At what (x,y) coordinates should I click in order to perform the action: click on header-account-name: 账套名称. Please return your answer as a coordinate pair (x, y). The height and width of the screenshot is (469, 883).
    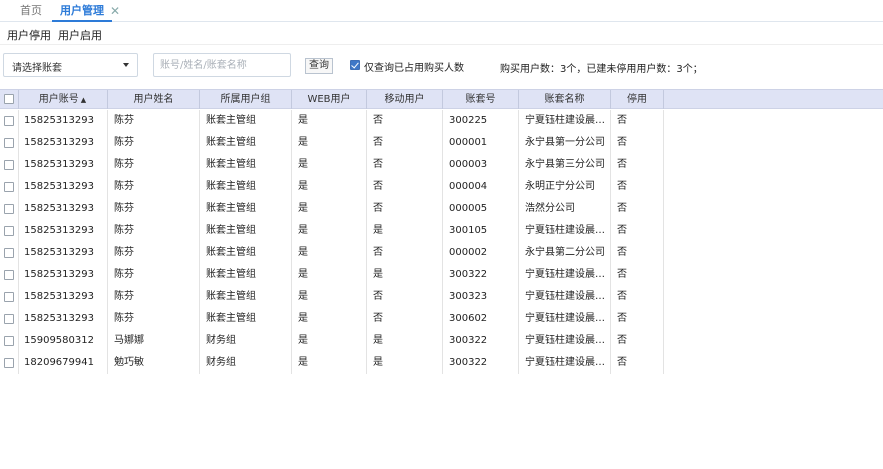
    Looking at the image, I should click on (565, 99).